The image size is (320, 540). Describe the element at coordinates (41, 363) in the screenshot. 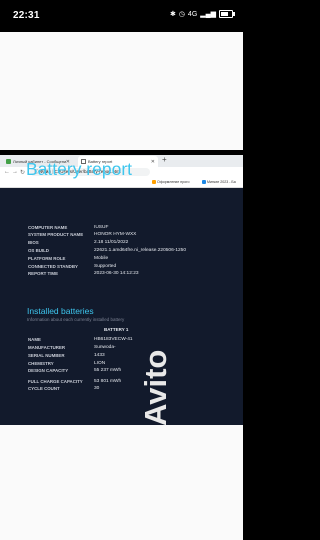

I see `row-label: CHEMISTRY` at that location.